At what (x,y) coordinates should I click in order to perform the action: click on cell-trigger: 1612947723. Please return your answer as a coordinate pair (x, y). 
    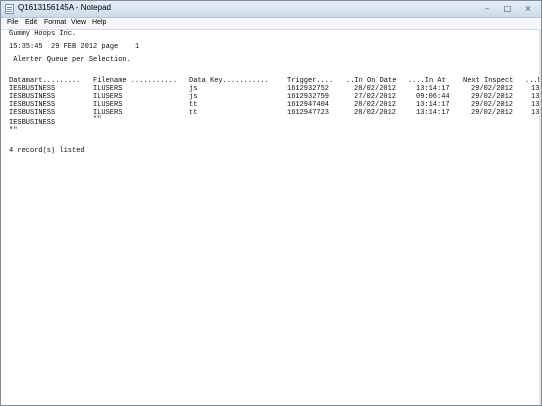
    Looking at the image, I should click on (308, 113).